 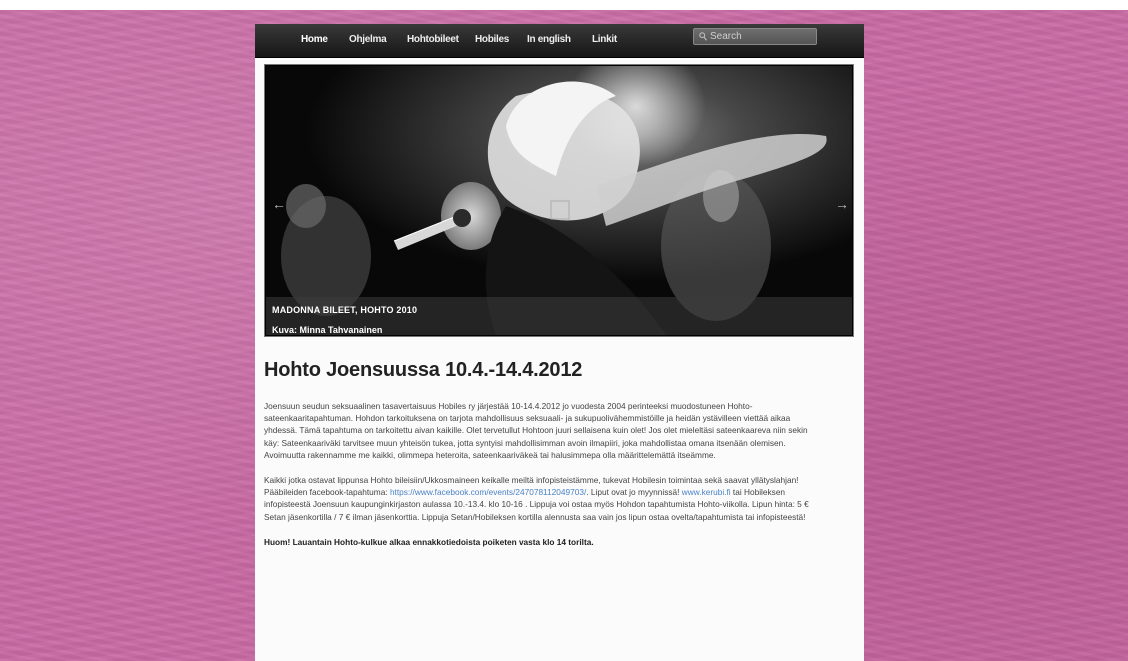 What do you see at coordinates (368, 39) in the screenshot?
I see `nav-ohjelma: Ohjelma` at bounding box center [368, 39].